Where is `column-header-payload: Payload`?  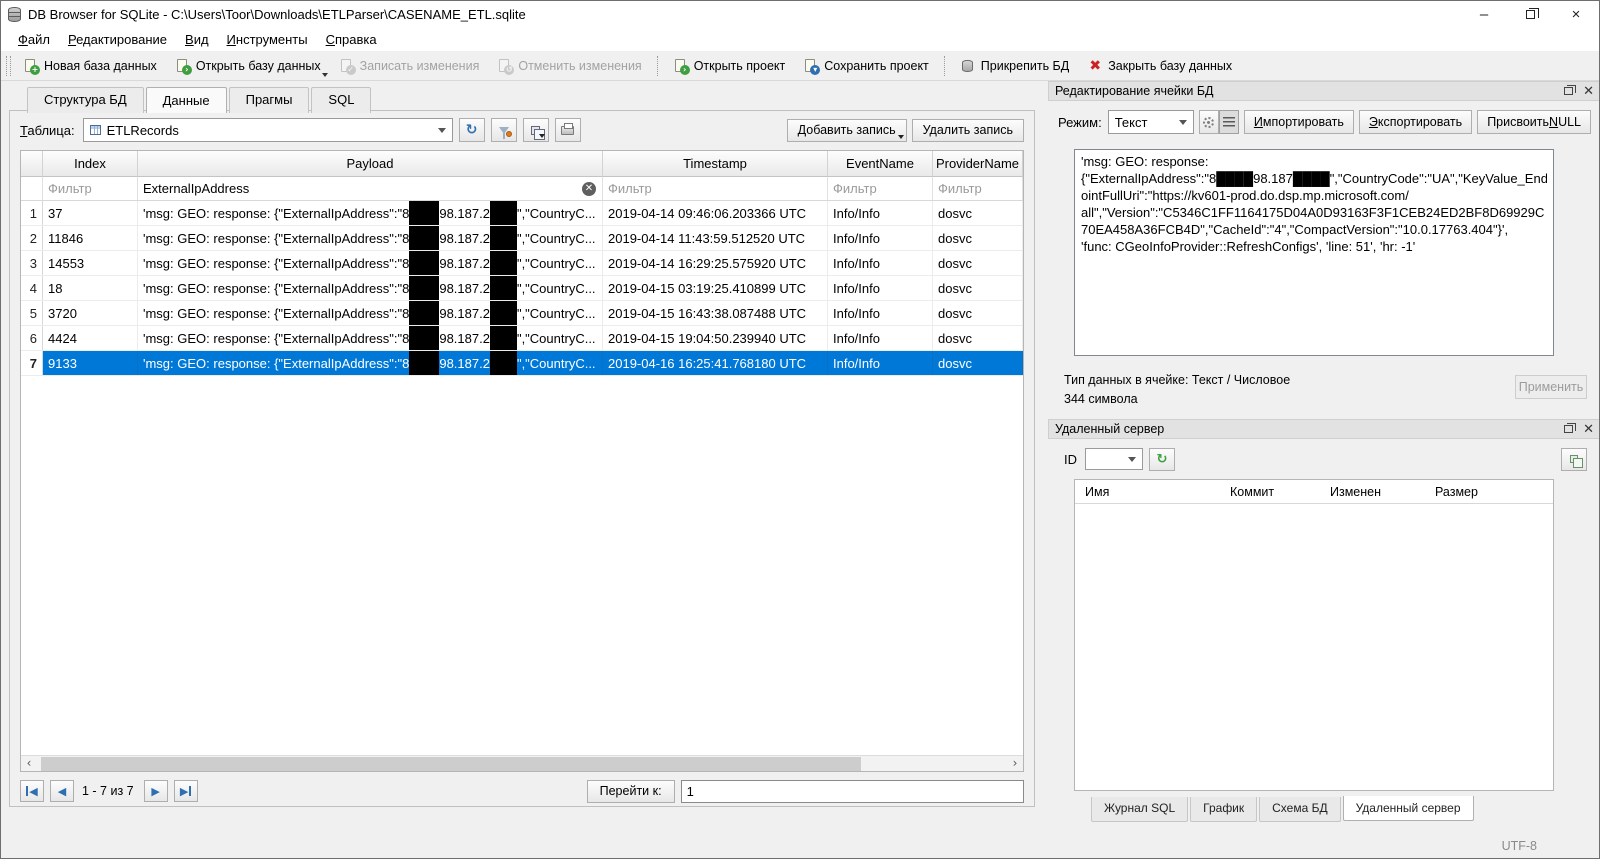 column-header-payload: Payload is located at coordinates (370, 164).